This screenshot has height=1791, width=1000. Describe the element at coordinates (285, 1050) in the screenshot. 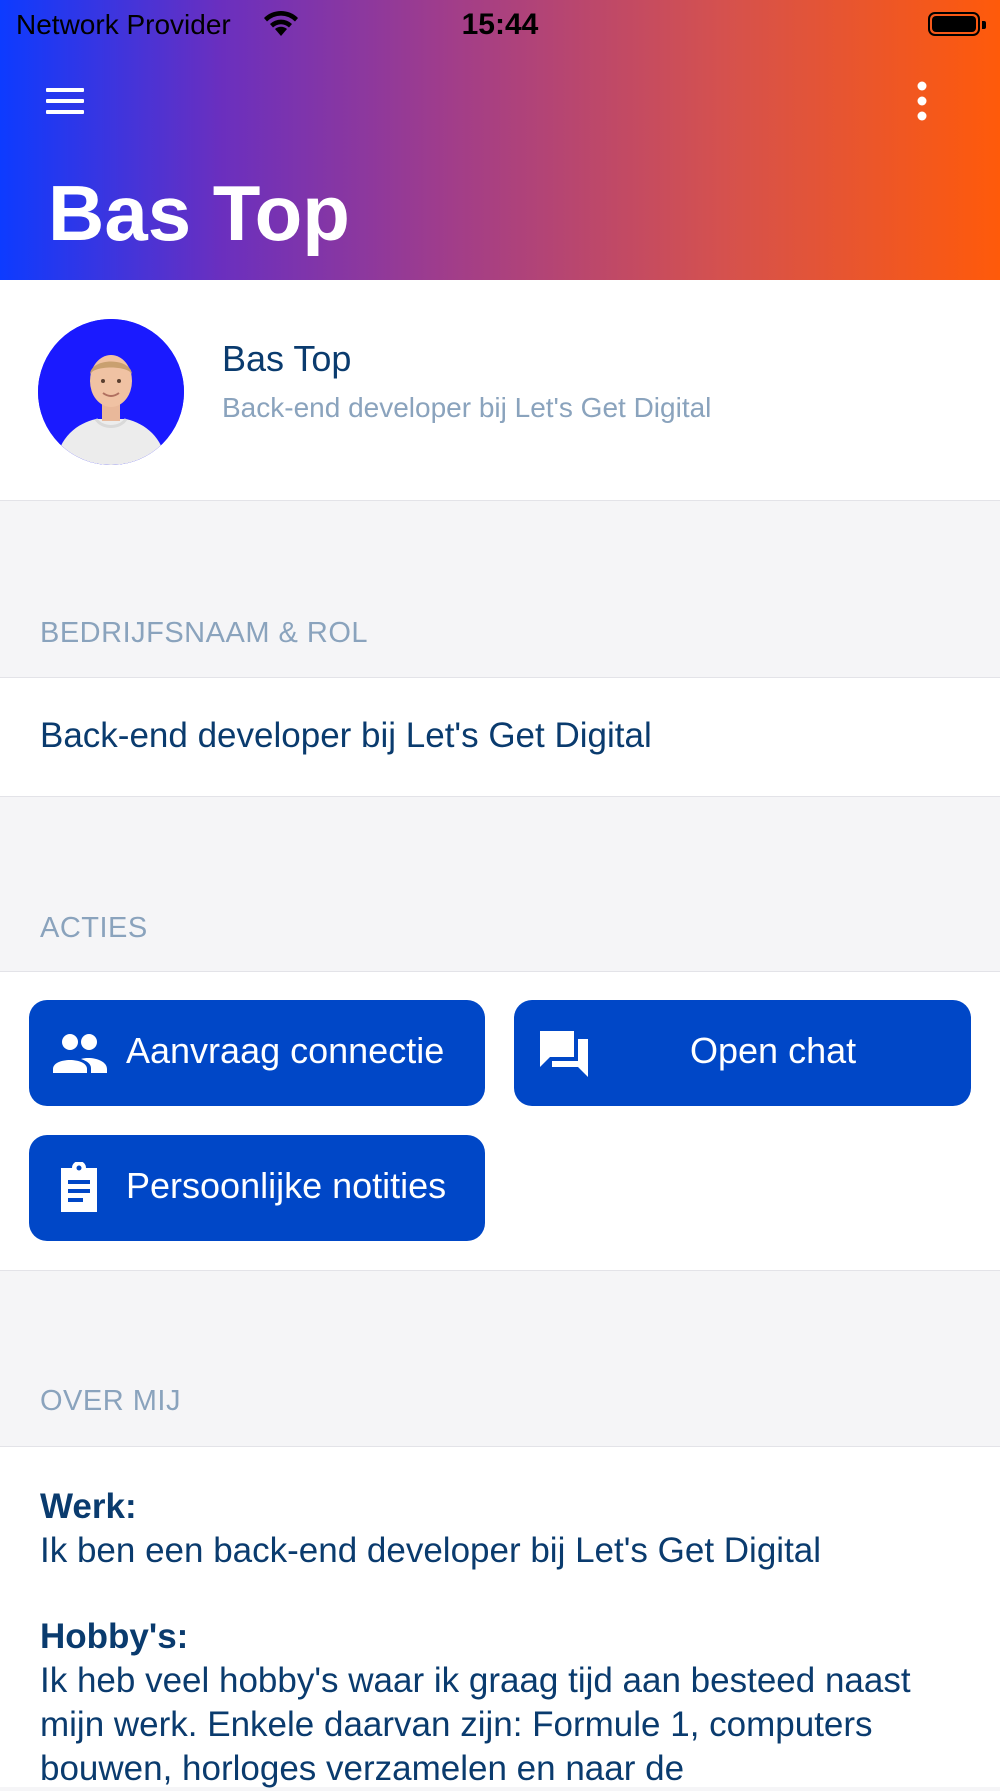

I see `request-connection-label: Aanvraag connectie` at that location.